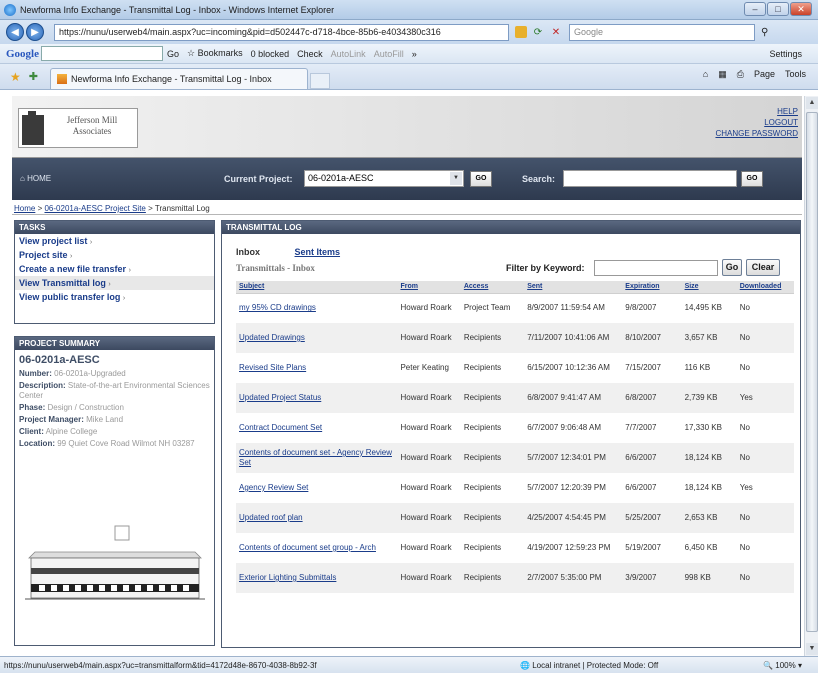 The image size is (818, 673). Describe the element at coordinates (764, 32) in the screenshot. I see `search-icon: ⚲` at that location.